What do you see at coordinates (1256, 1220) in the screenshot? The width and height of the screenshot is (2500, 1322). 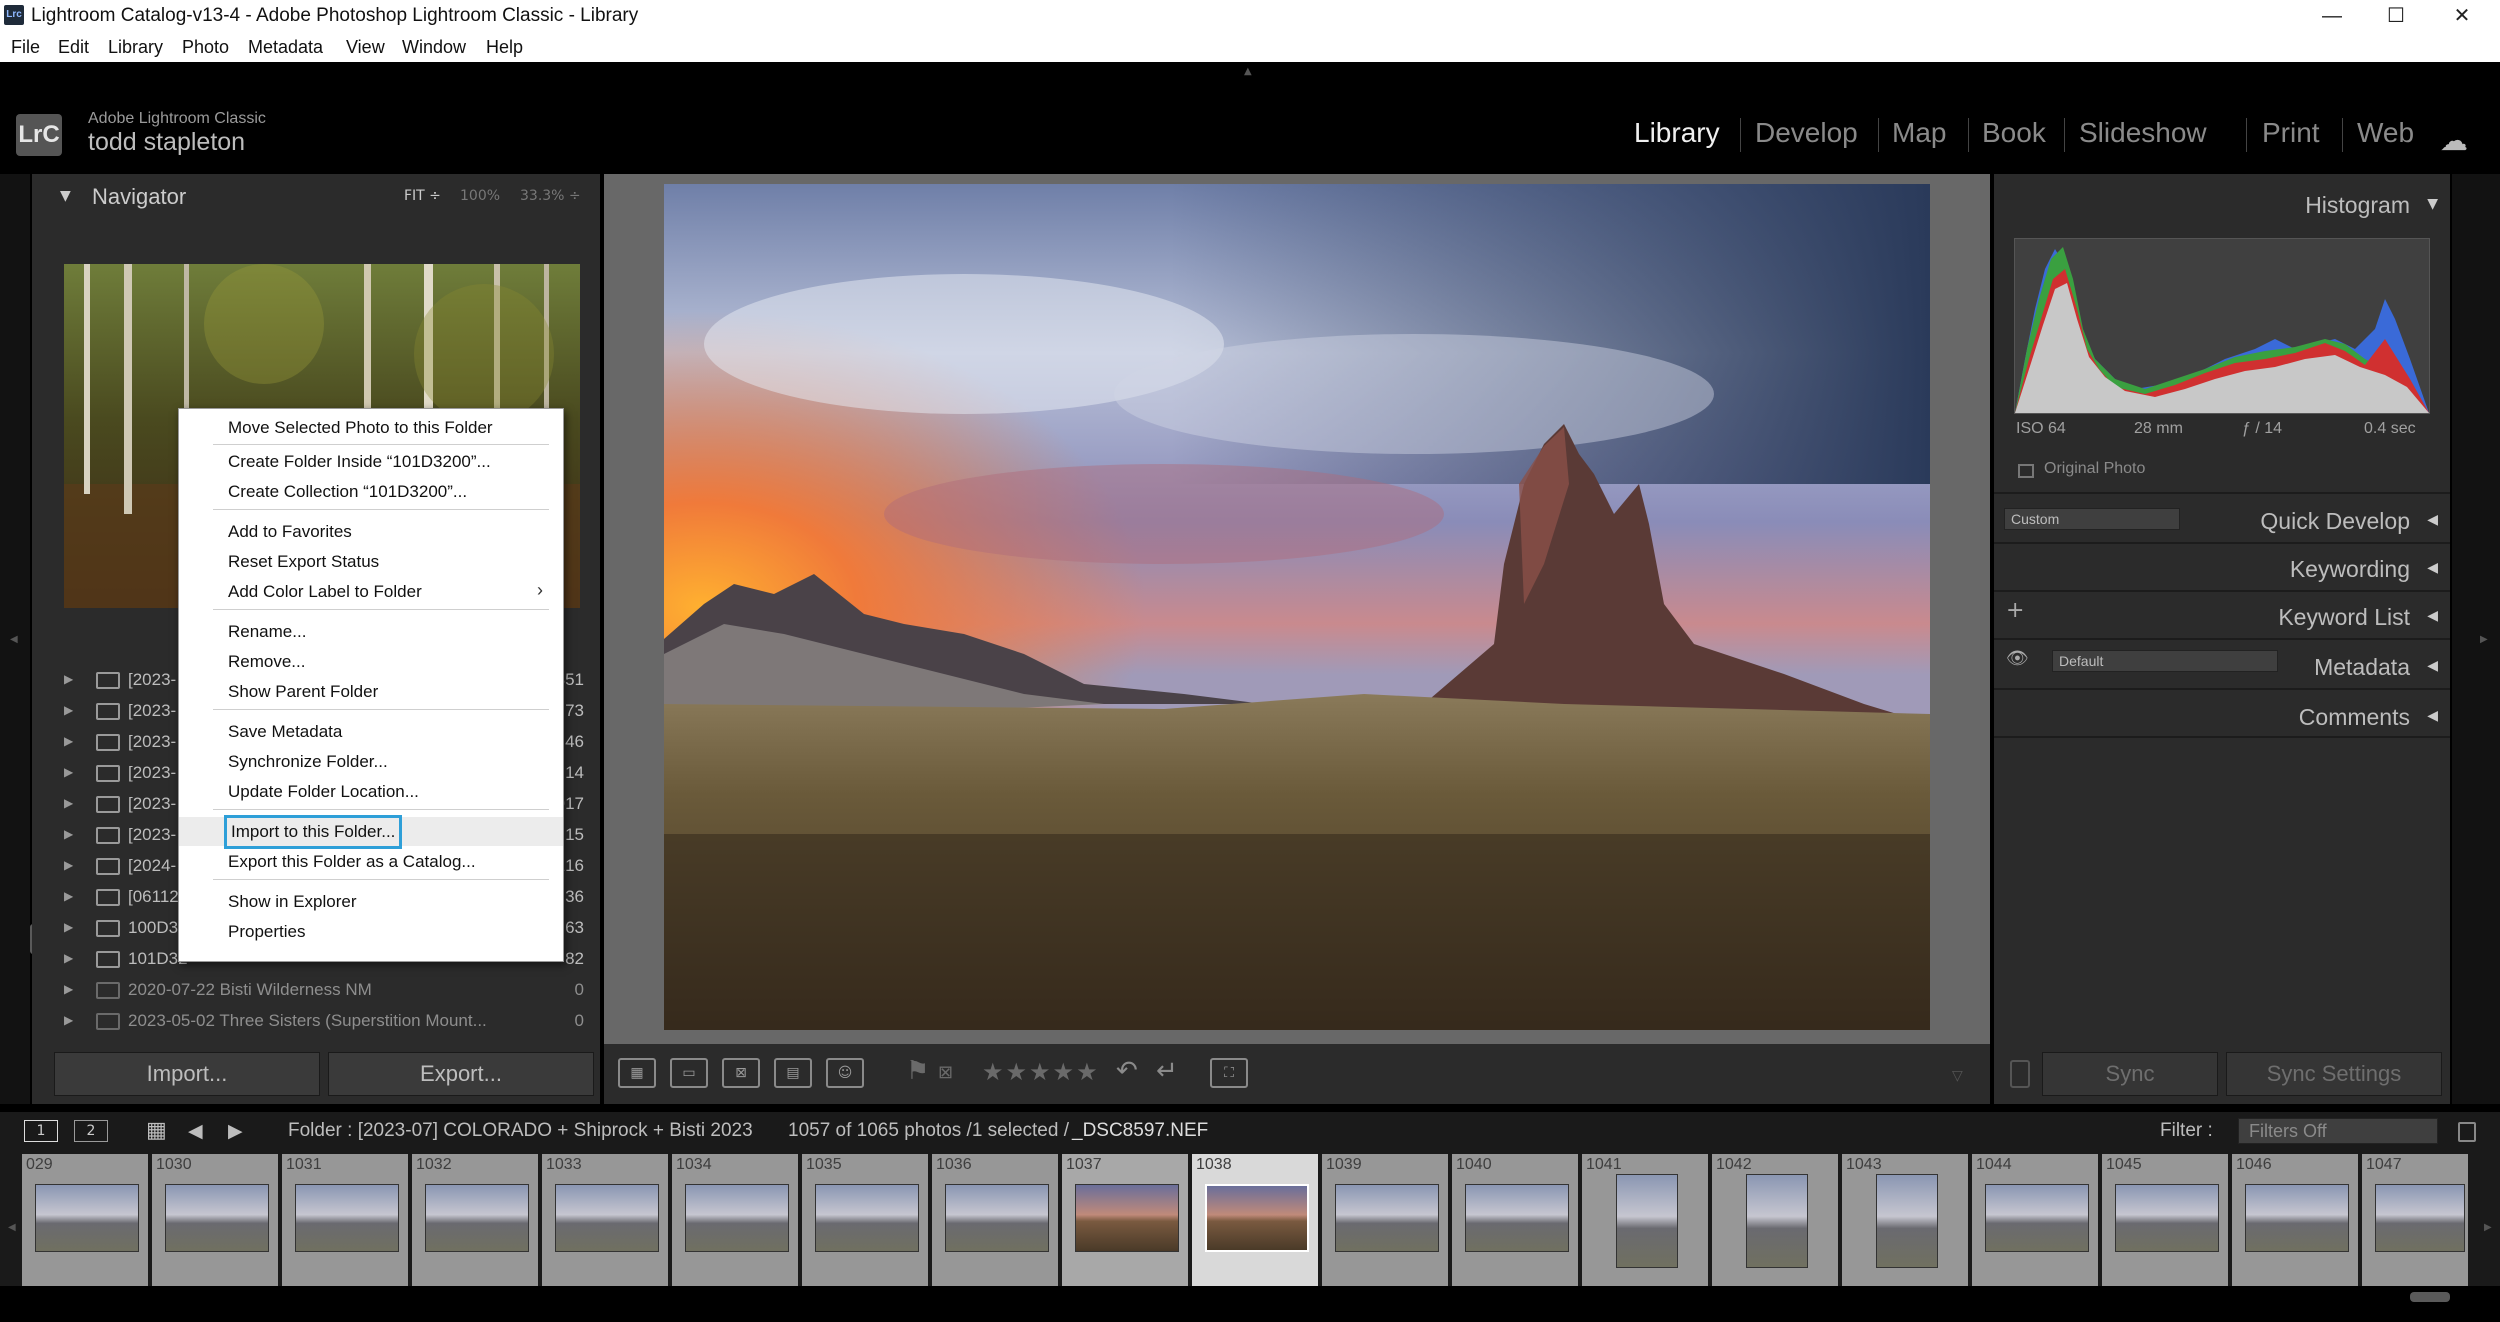 I see `filmstrip-cell-selected: 1038` at bounding box center [1256, 1220].